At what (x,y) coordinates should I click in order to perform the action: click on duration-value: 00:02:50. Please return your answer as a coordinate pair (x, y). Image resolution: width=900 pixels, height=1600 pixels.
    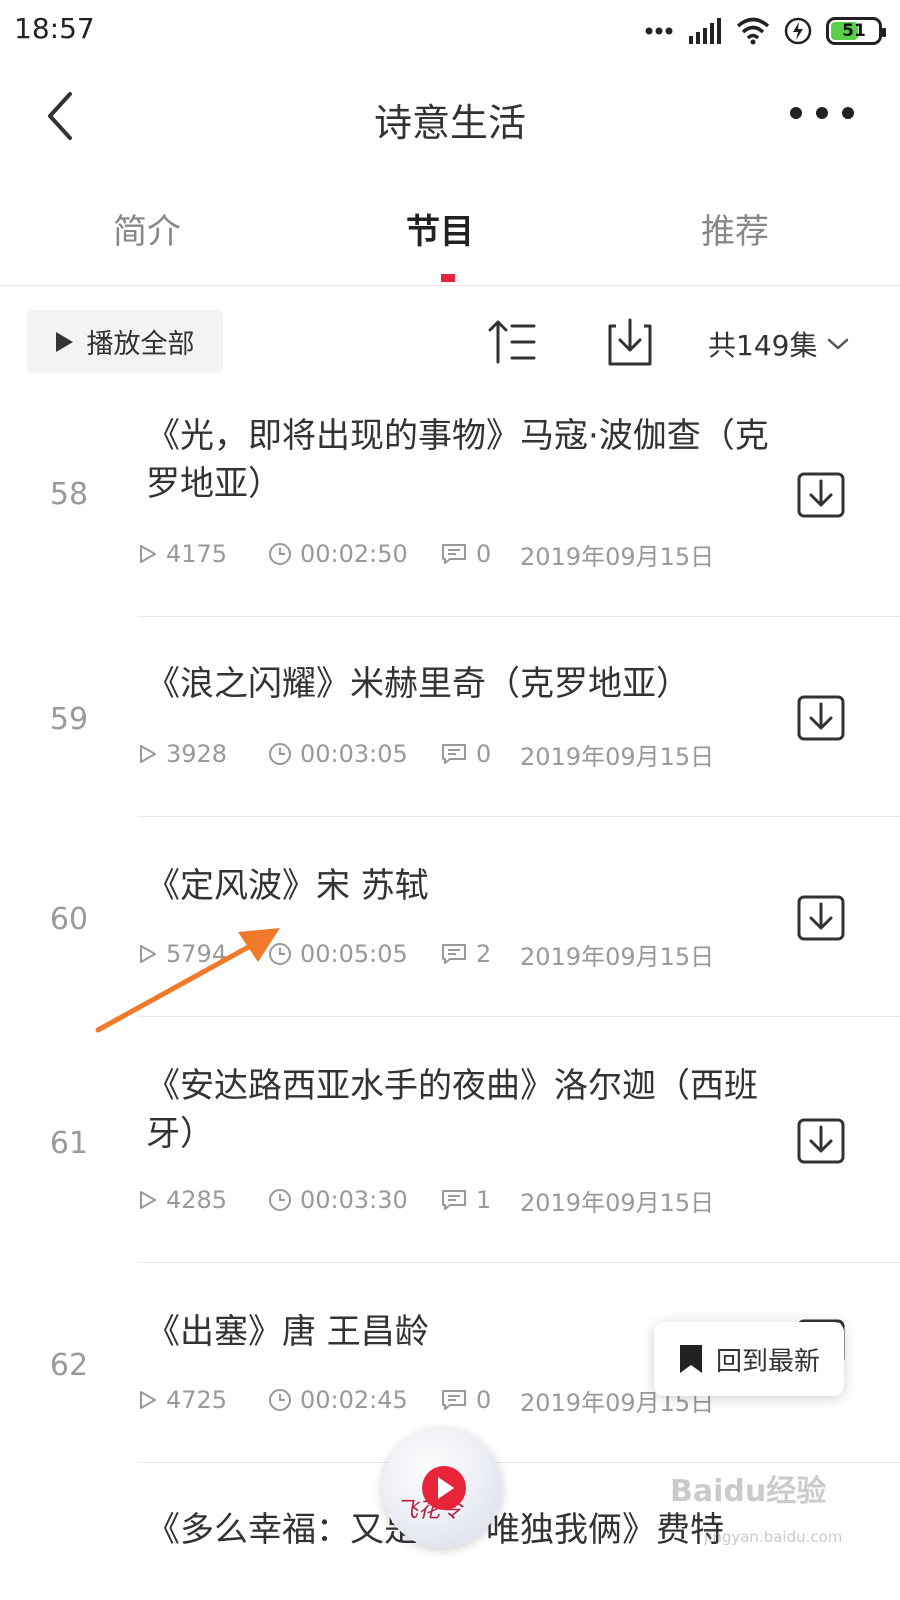
    Looking at the image, I should click on (354, 554).